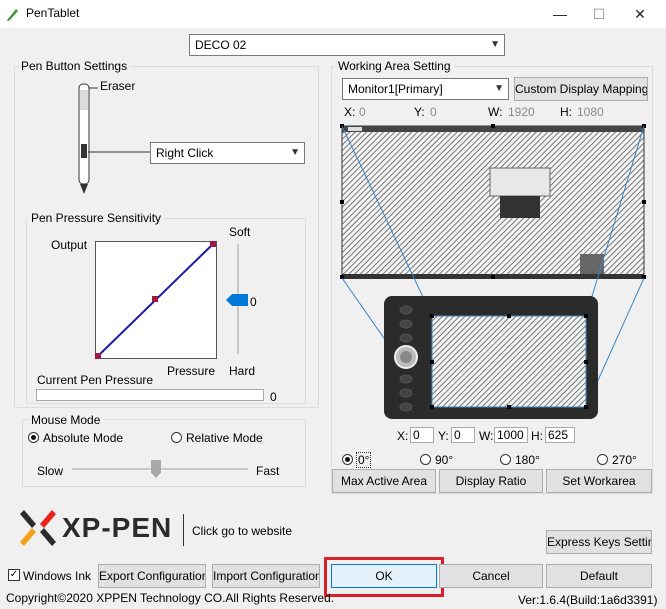 This screenshot has width=666, height=609. What do you see at coordinates (362, 112) in the screenshot?
I see `screen-x-value: 0` at bounding box center [362, 112].